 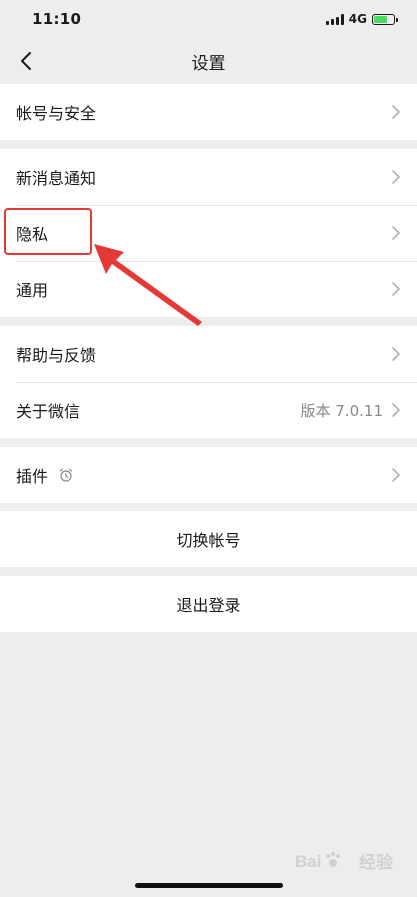 I want to click on row-label: 帐号与安全, so click(x=56, y=113).